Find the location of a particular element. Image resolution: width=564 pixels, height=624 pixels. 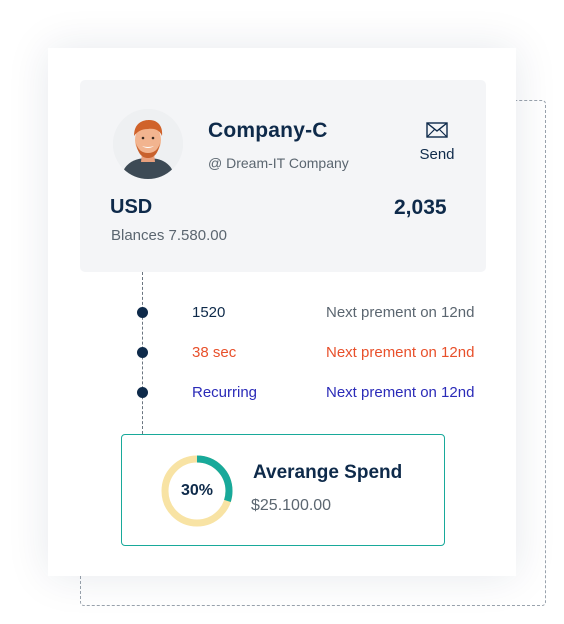

average-spend-value: $25.100.00 is located at coordinates (291, 505).